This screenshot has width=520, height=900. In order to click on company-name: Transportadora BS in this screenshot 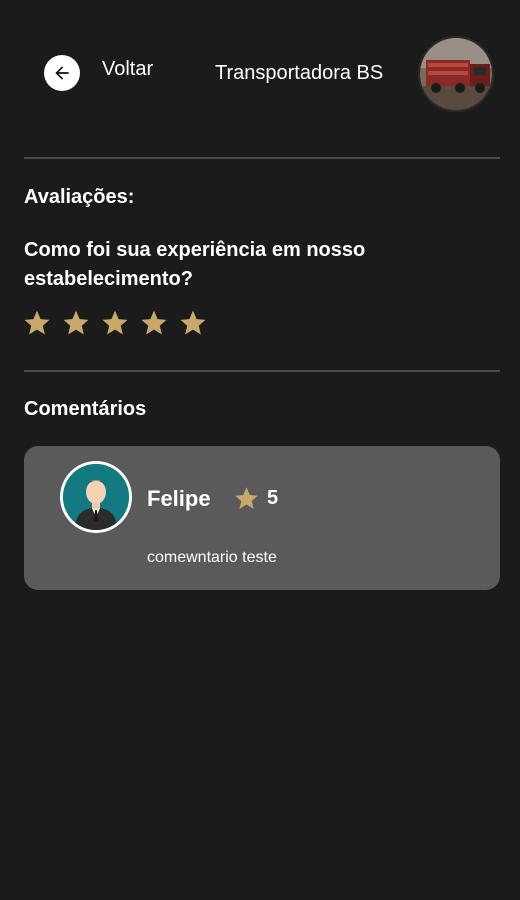, I will do `click(299, 73)`.